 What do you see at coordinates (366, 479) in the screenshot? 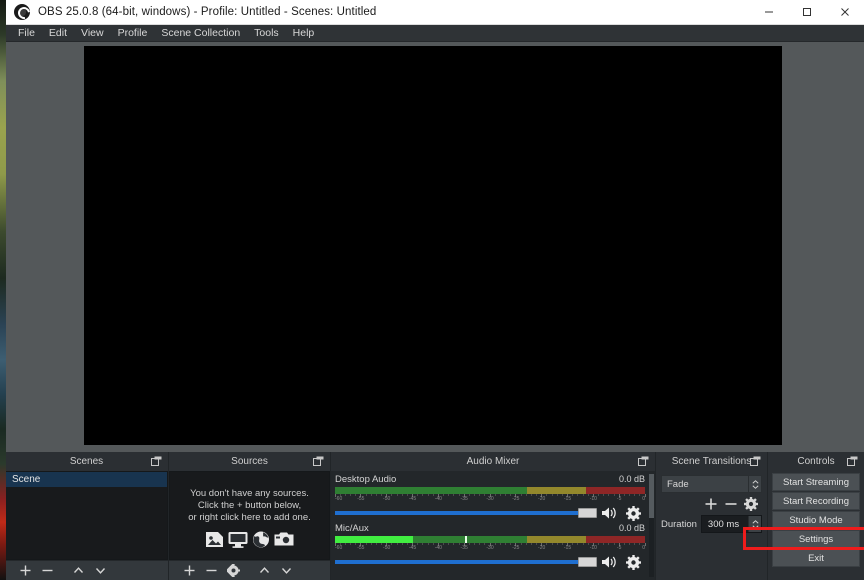
I see `track-name: Desktop Audio` at bounding box center [366, 479].